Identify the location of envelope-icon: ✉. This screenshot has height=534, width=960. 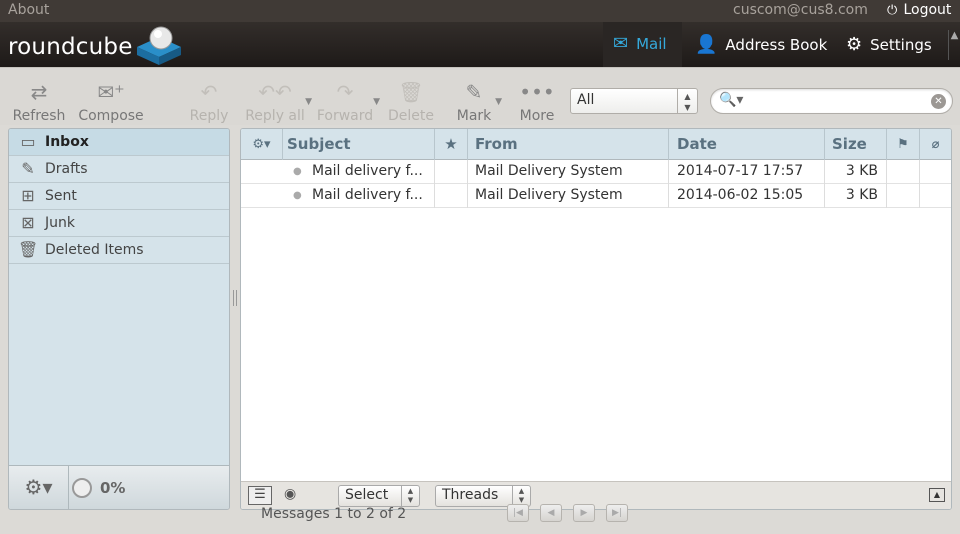
(621, 43).